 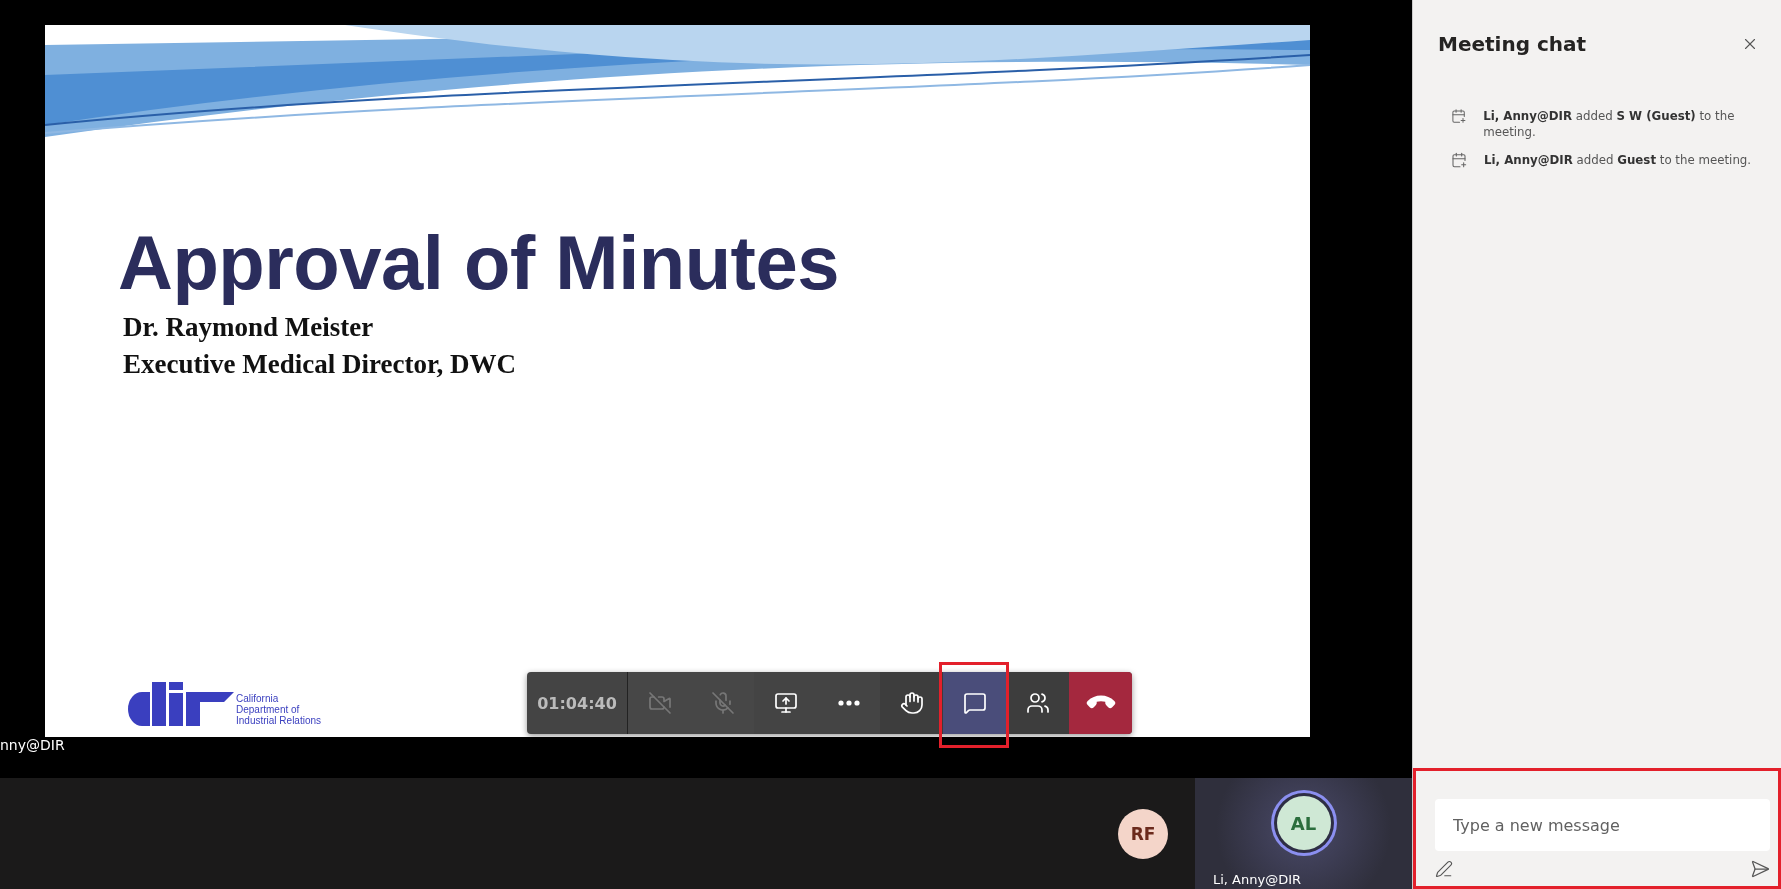 I want to click on slide-subtitle: Executive Medical Director, DWC, so click(x=320, y=364).